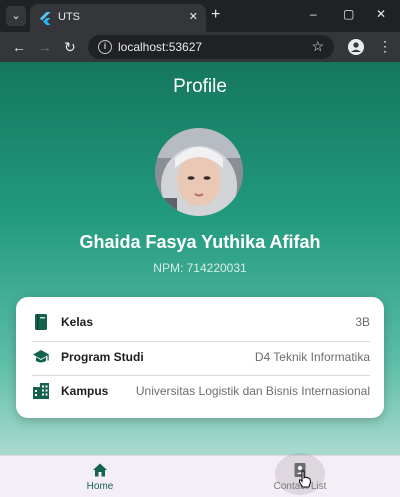 This screenshot has height=497, width=400. What do you see at coordinates (215, 15) in the screenshot?
I see `new-tab-button: +` at bounding box center [215, 15].